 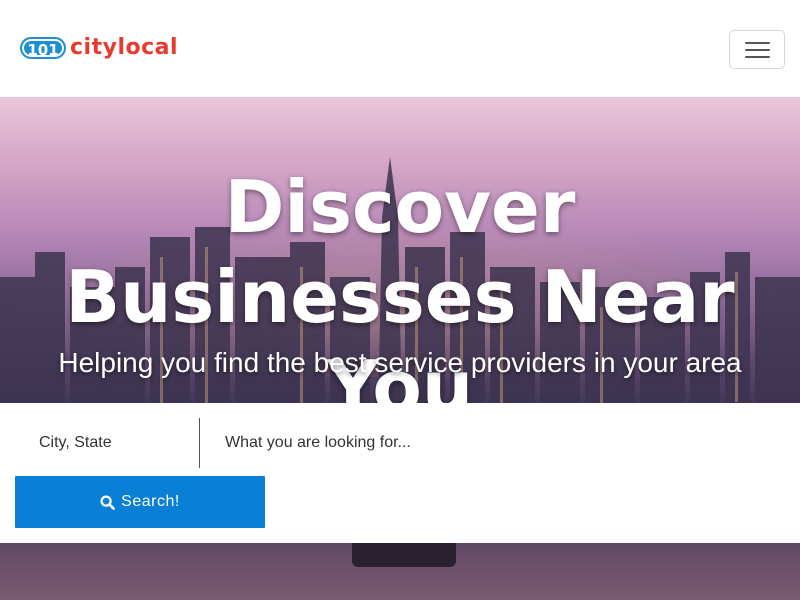 I want to click on search-button: Search!, so click(x=140, y=502).